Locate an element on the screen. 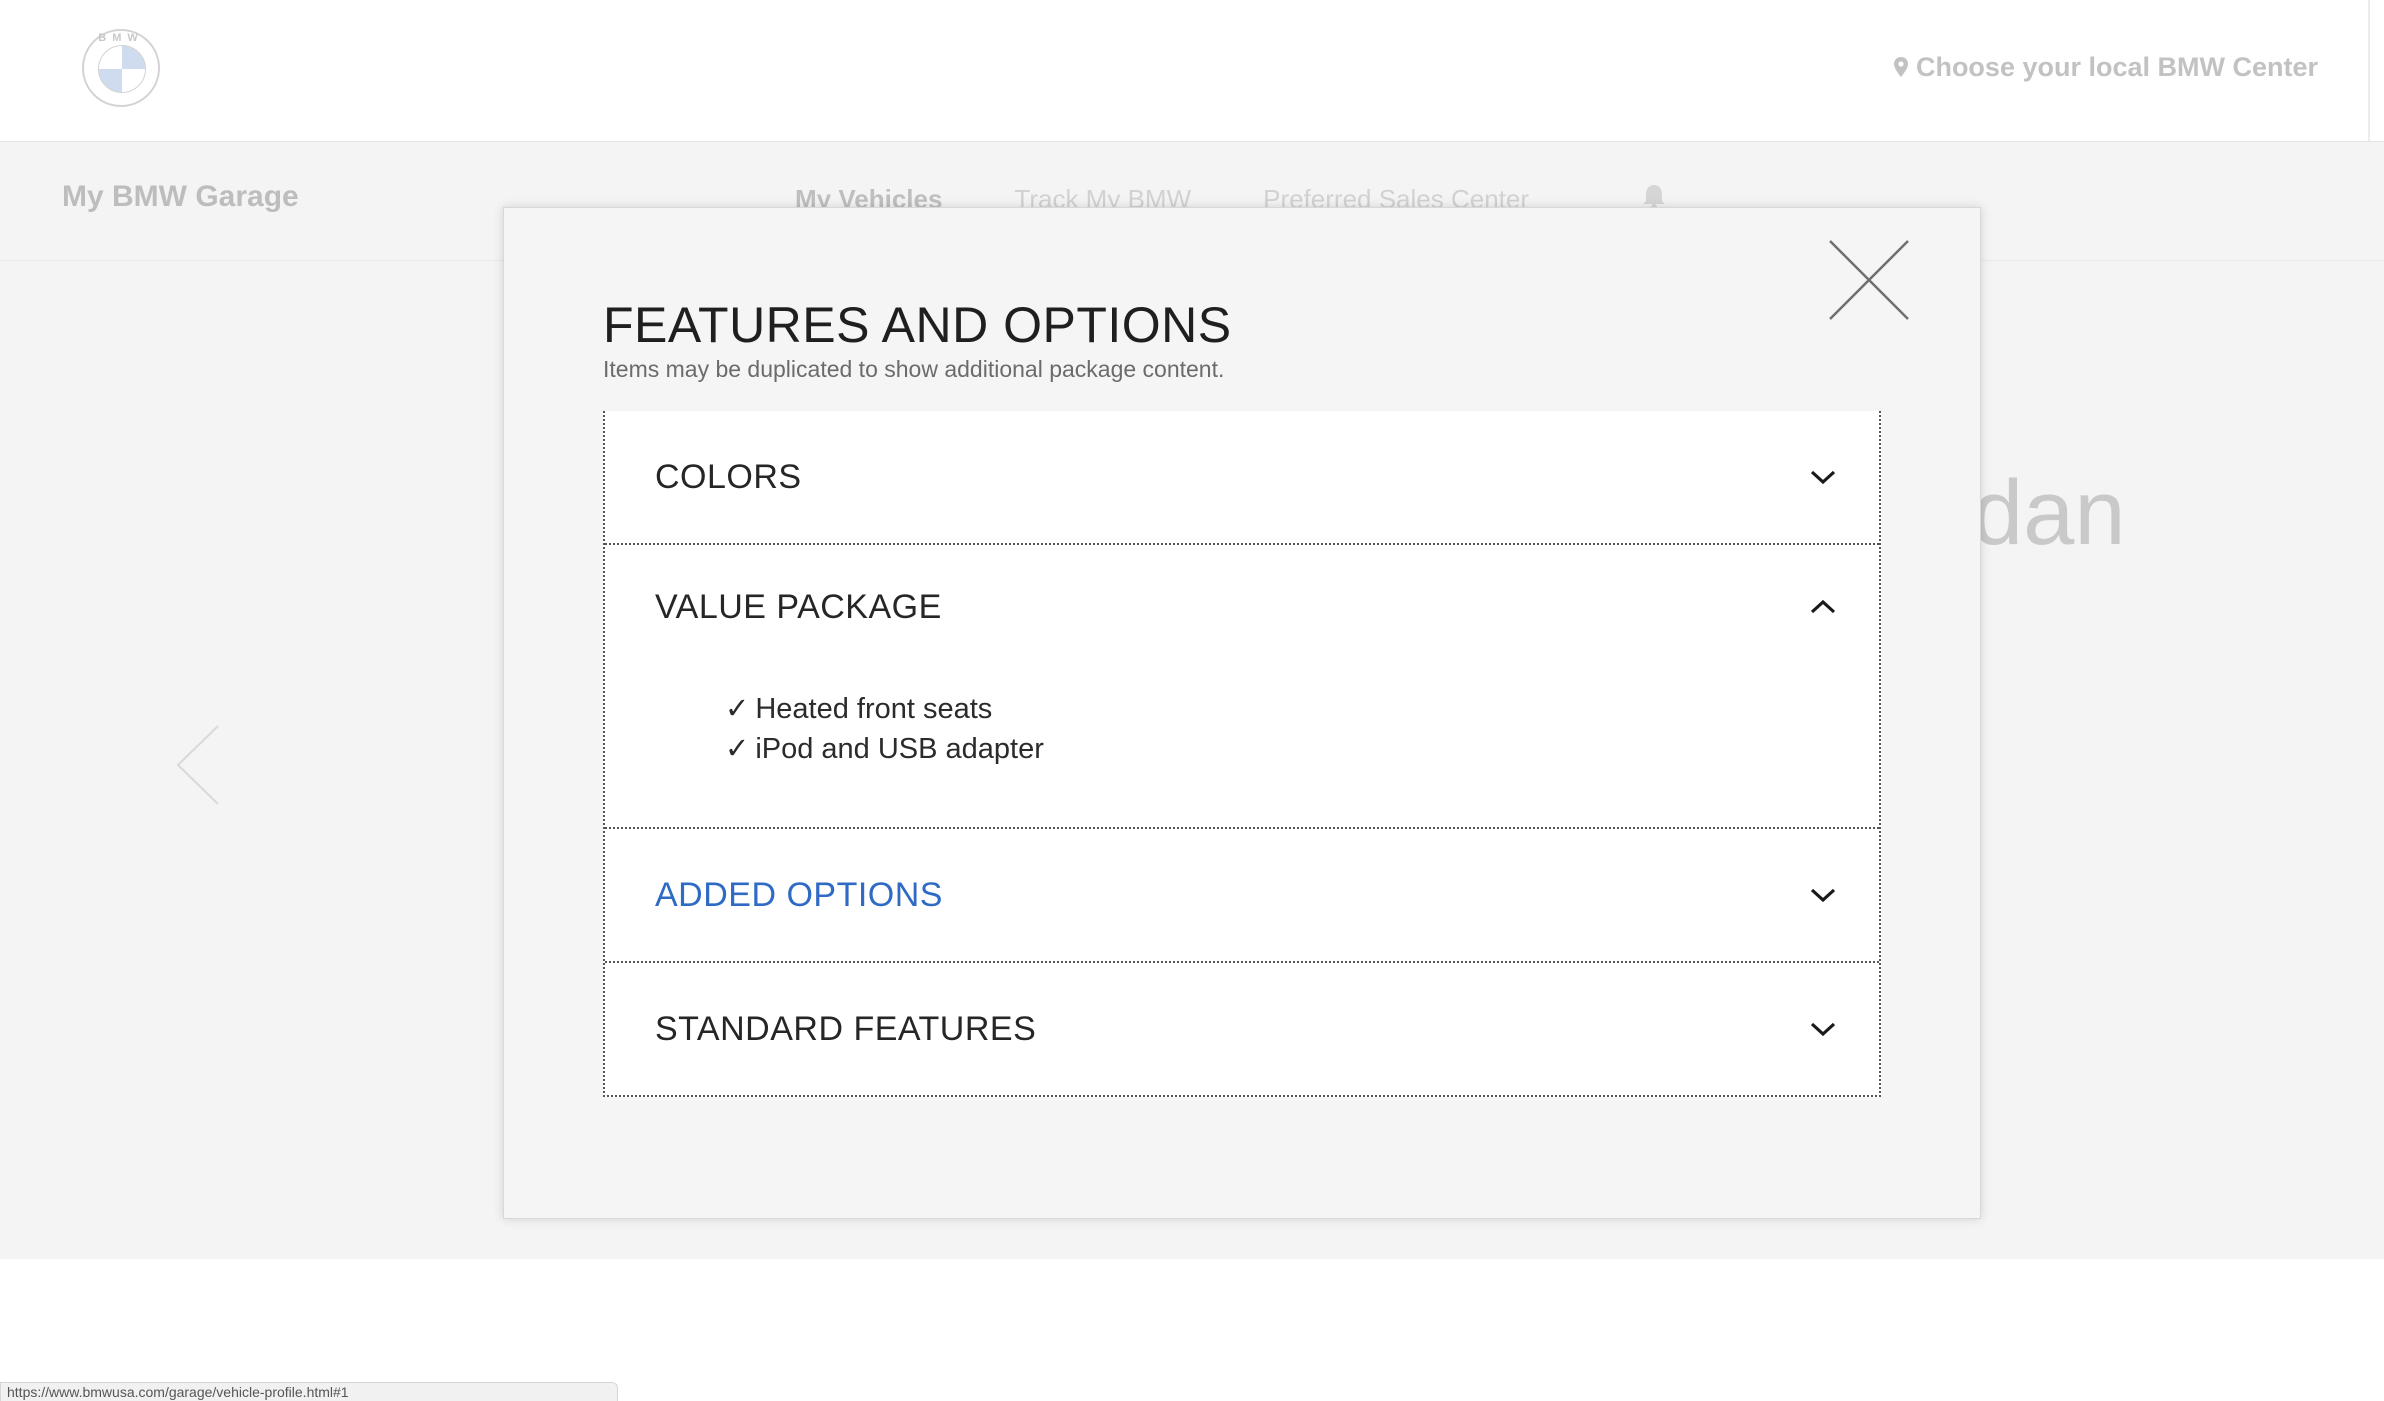 This screenshot has height=1401, width=2384. accordion-header-added-options: ADDED OPTIONS is located at coordinates (1242, 895).